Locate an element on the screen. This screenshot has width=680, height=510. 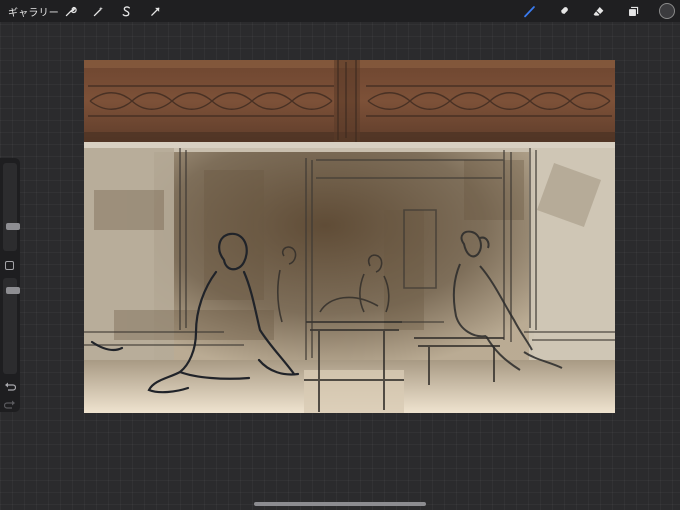
undo-icon is located at coordinates (10, 384).